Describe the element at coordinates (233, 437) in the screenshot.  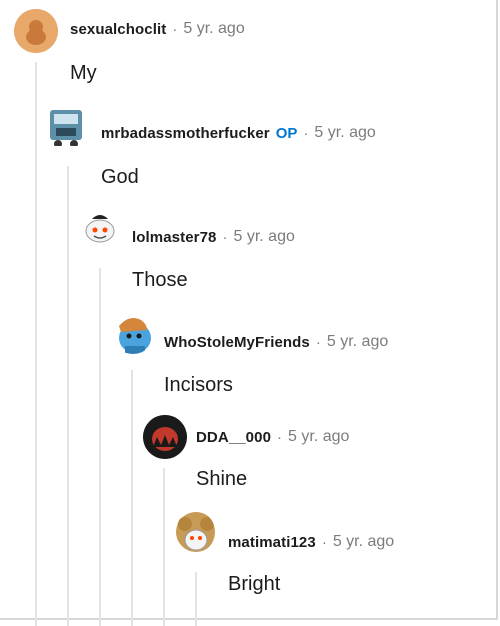
I see `username: DDA__000` at that location.